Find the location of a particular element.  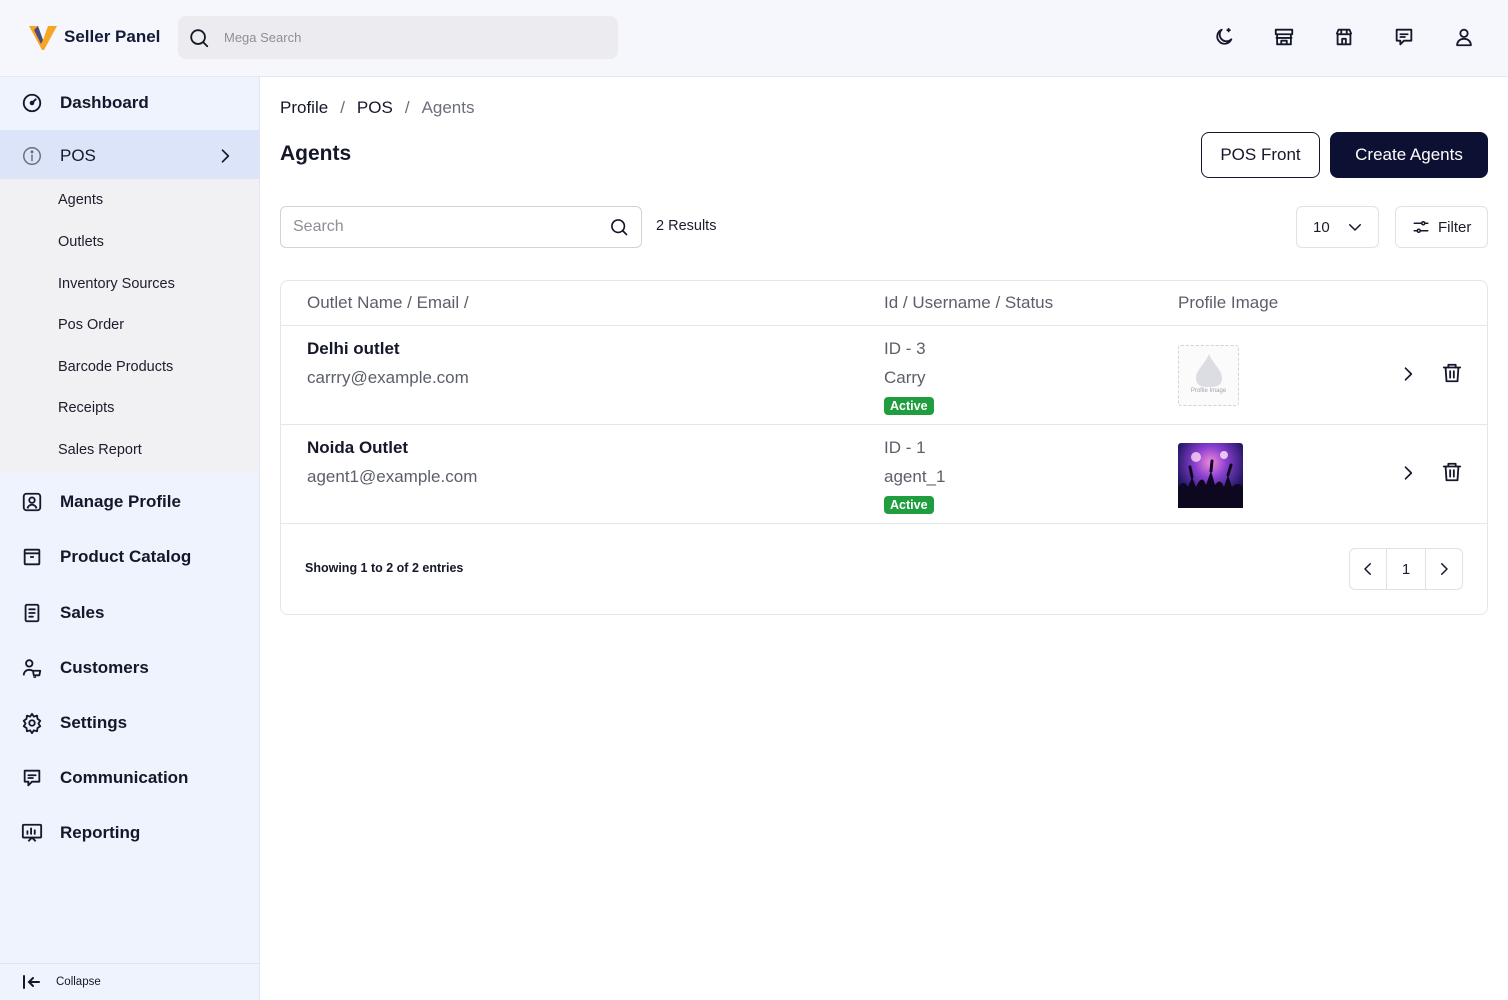

shop-icon is located at coordinates (1344, 37).